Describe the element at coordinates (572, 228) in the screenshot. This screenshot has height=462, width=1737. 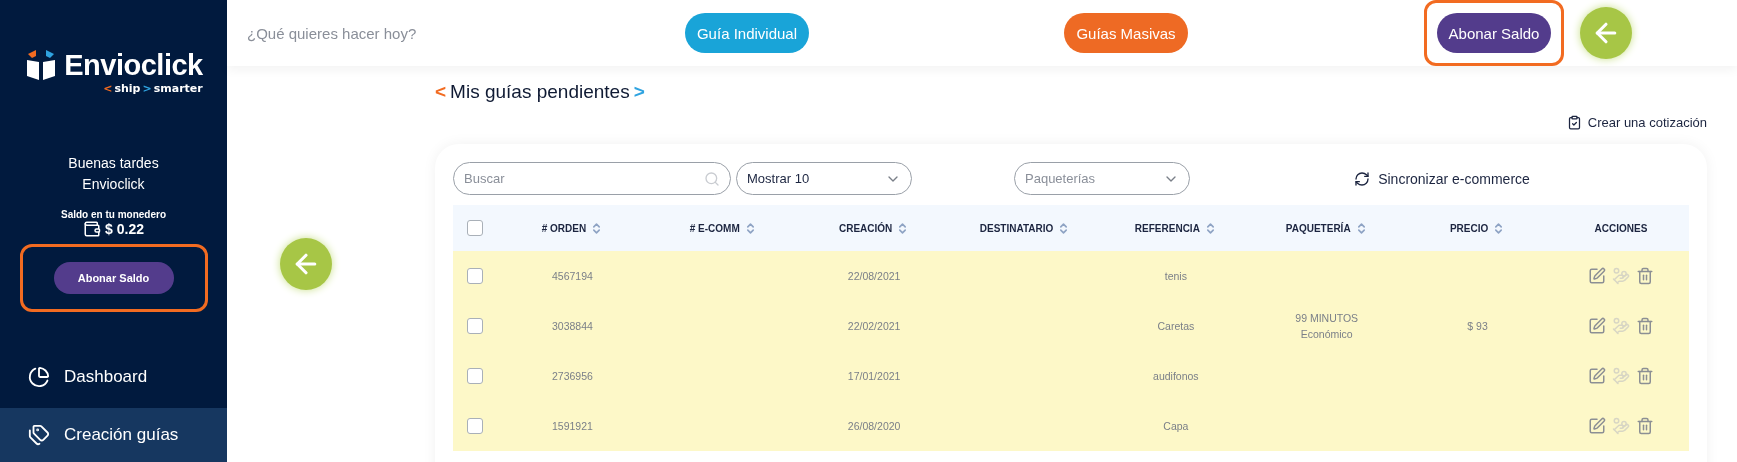
I see `column-header: # ORDEN` at that location.